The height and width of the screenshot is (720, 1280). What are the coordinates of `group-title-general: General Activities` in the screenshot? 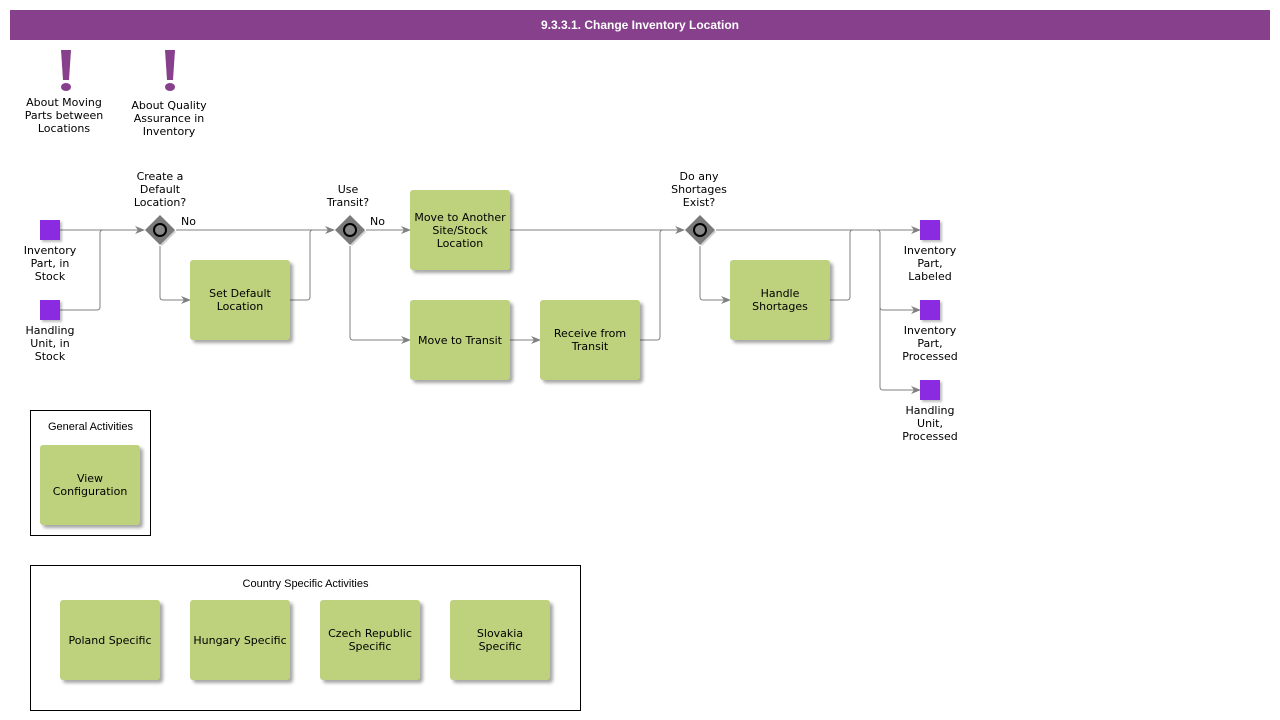 It's located at (90, 427).